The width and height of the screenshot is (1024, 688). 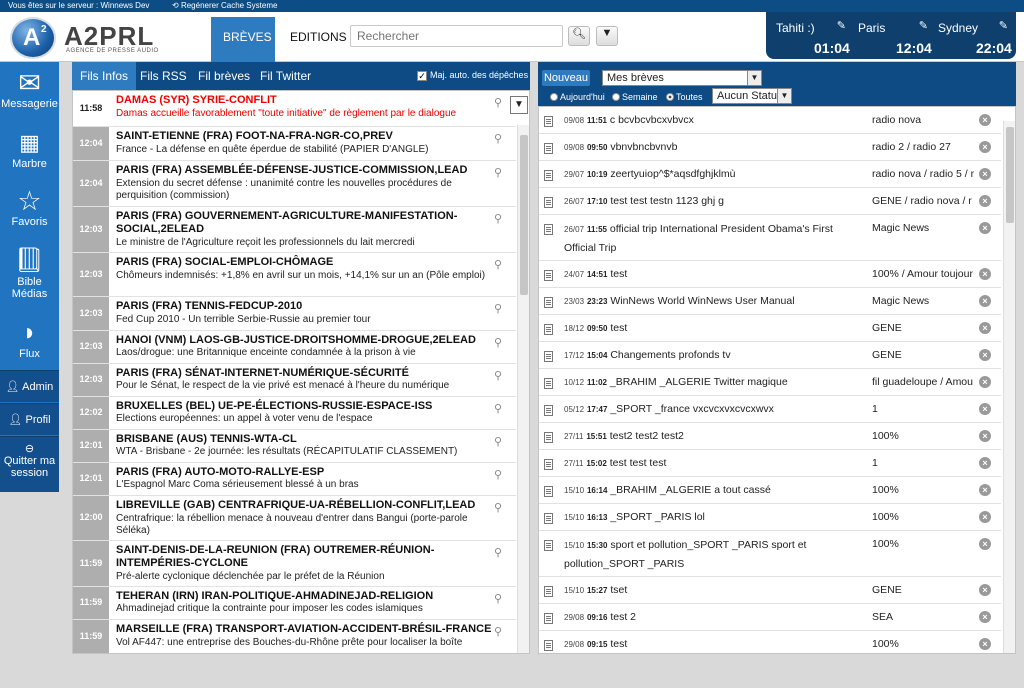 What do you see at coordinates (752, 96) in the screenshot?
I see `status-select: Aucun Statut ▼` at bounding box center [752, 96].